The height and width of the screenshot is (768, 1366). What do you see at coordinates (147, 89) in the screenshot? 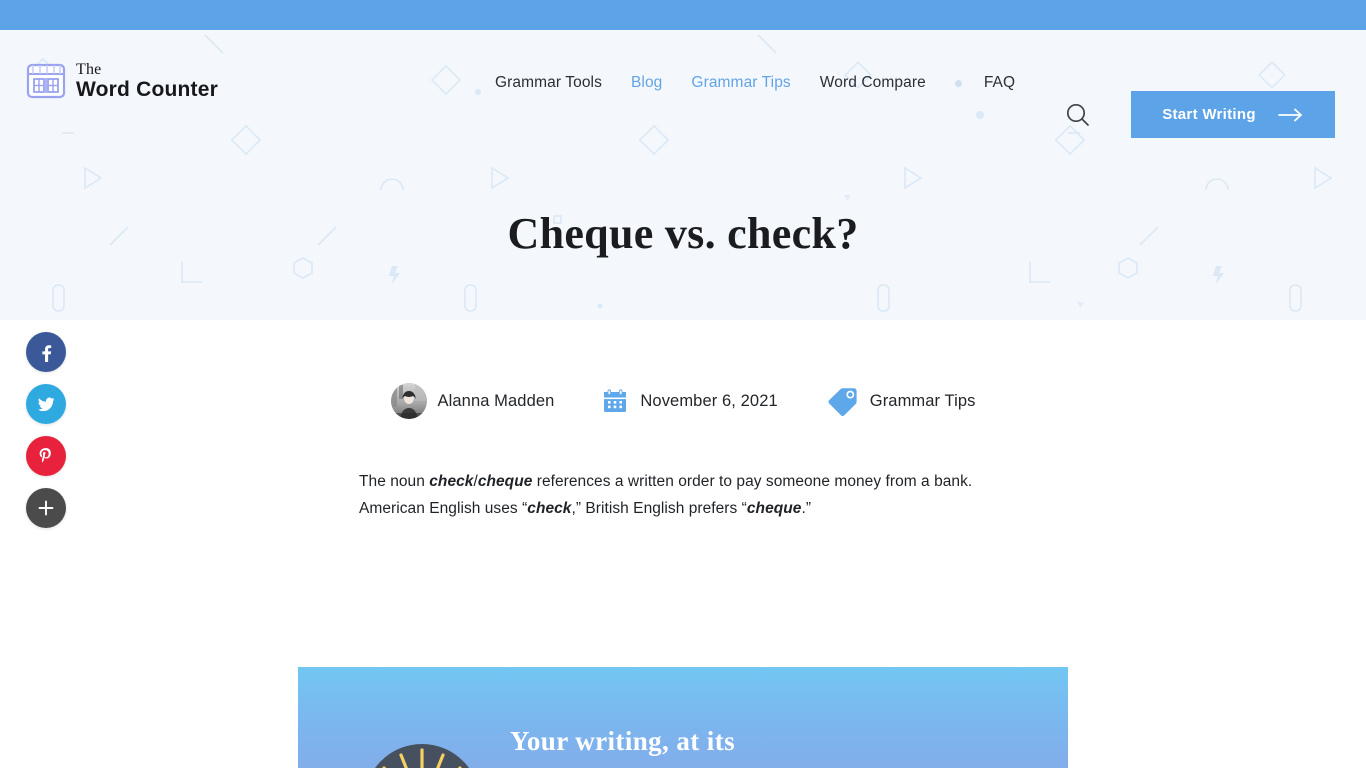
I see `logo-name-text: Word Counter` at bounding box center [147, 89].